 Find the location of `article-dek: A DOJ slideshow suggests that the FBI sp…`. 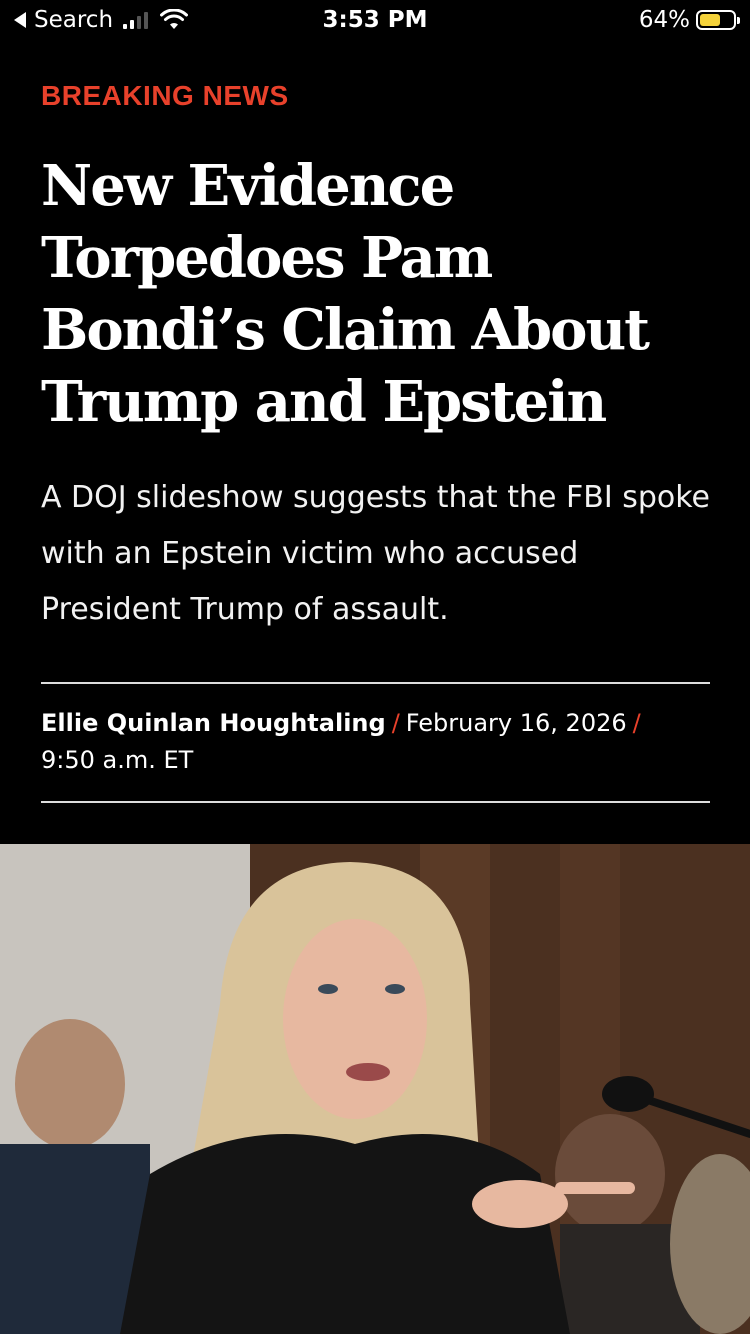

article-dek: A DOJ slideshow suggests that the FBI sp… is located at coordinates (376, 553).